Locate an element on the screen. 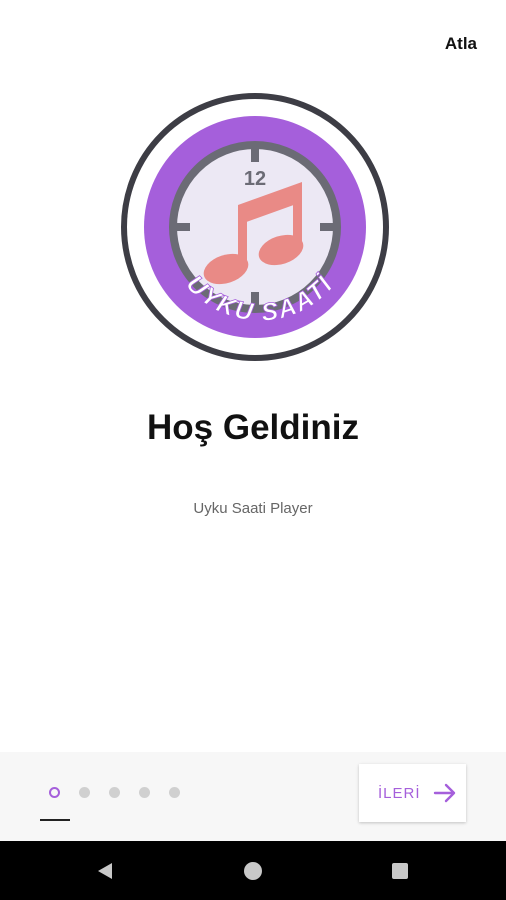 The image size is (506, 900). system-navigation-bar is located at coordinates (253, 870).